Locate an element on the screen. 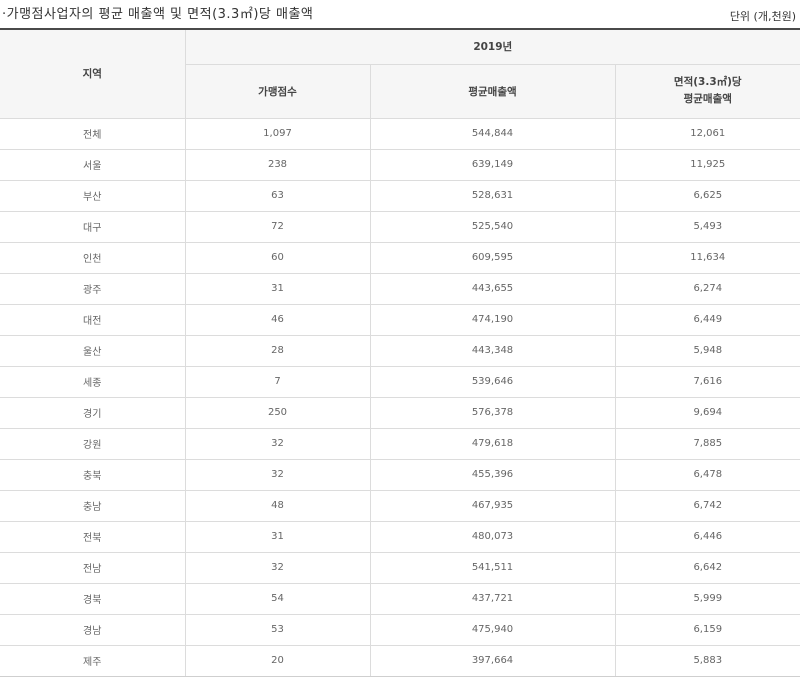 The image size is (800, 684). sales-per-area-cell: 6,625 is located at coordinates (707, 195).